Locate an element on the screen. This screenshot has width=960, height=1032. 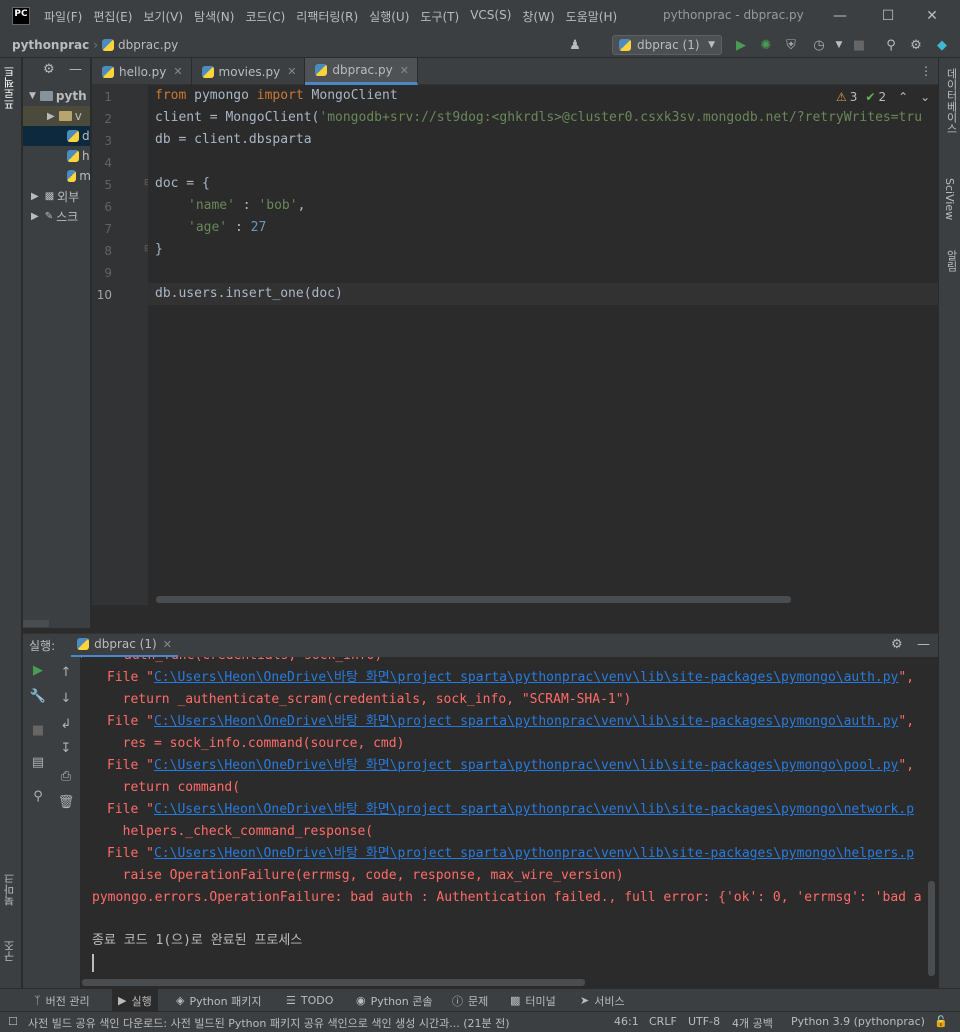
run-tab-dbprac: dbprac (1) ✕ is located at coordinates (124, 646).